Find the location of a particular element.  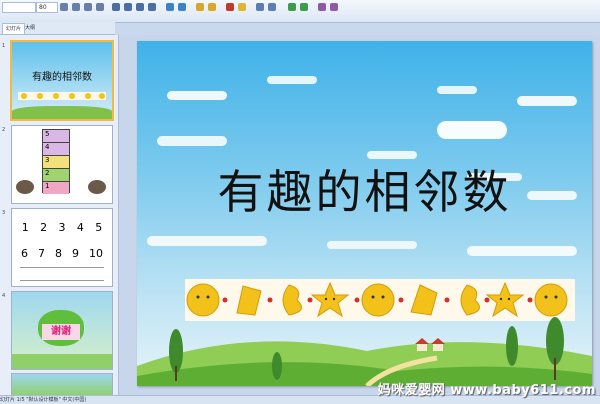

thumb-number: 3 is located at coordinates (62, 227).